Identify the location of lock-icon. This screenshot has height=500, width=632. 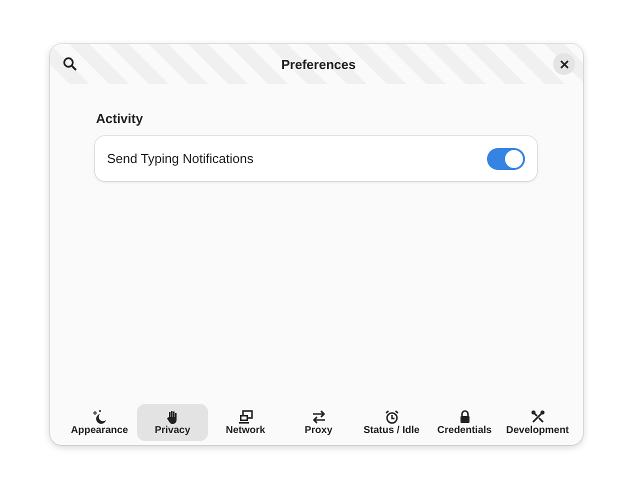
(465, 417).